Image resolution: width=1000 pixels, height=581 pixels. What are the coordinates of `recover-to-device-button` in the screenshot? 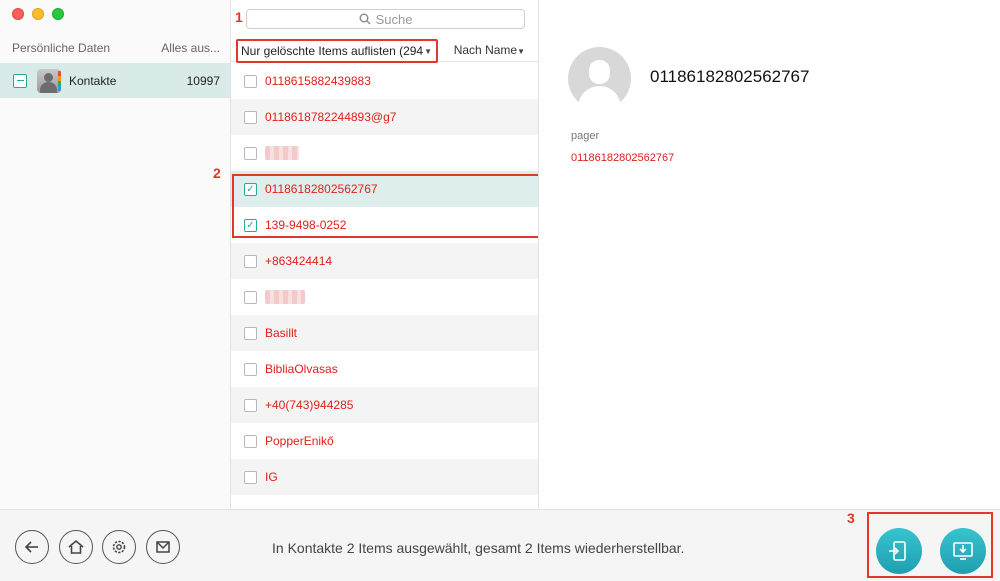 It's located at (899, 551).